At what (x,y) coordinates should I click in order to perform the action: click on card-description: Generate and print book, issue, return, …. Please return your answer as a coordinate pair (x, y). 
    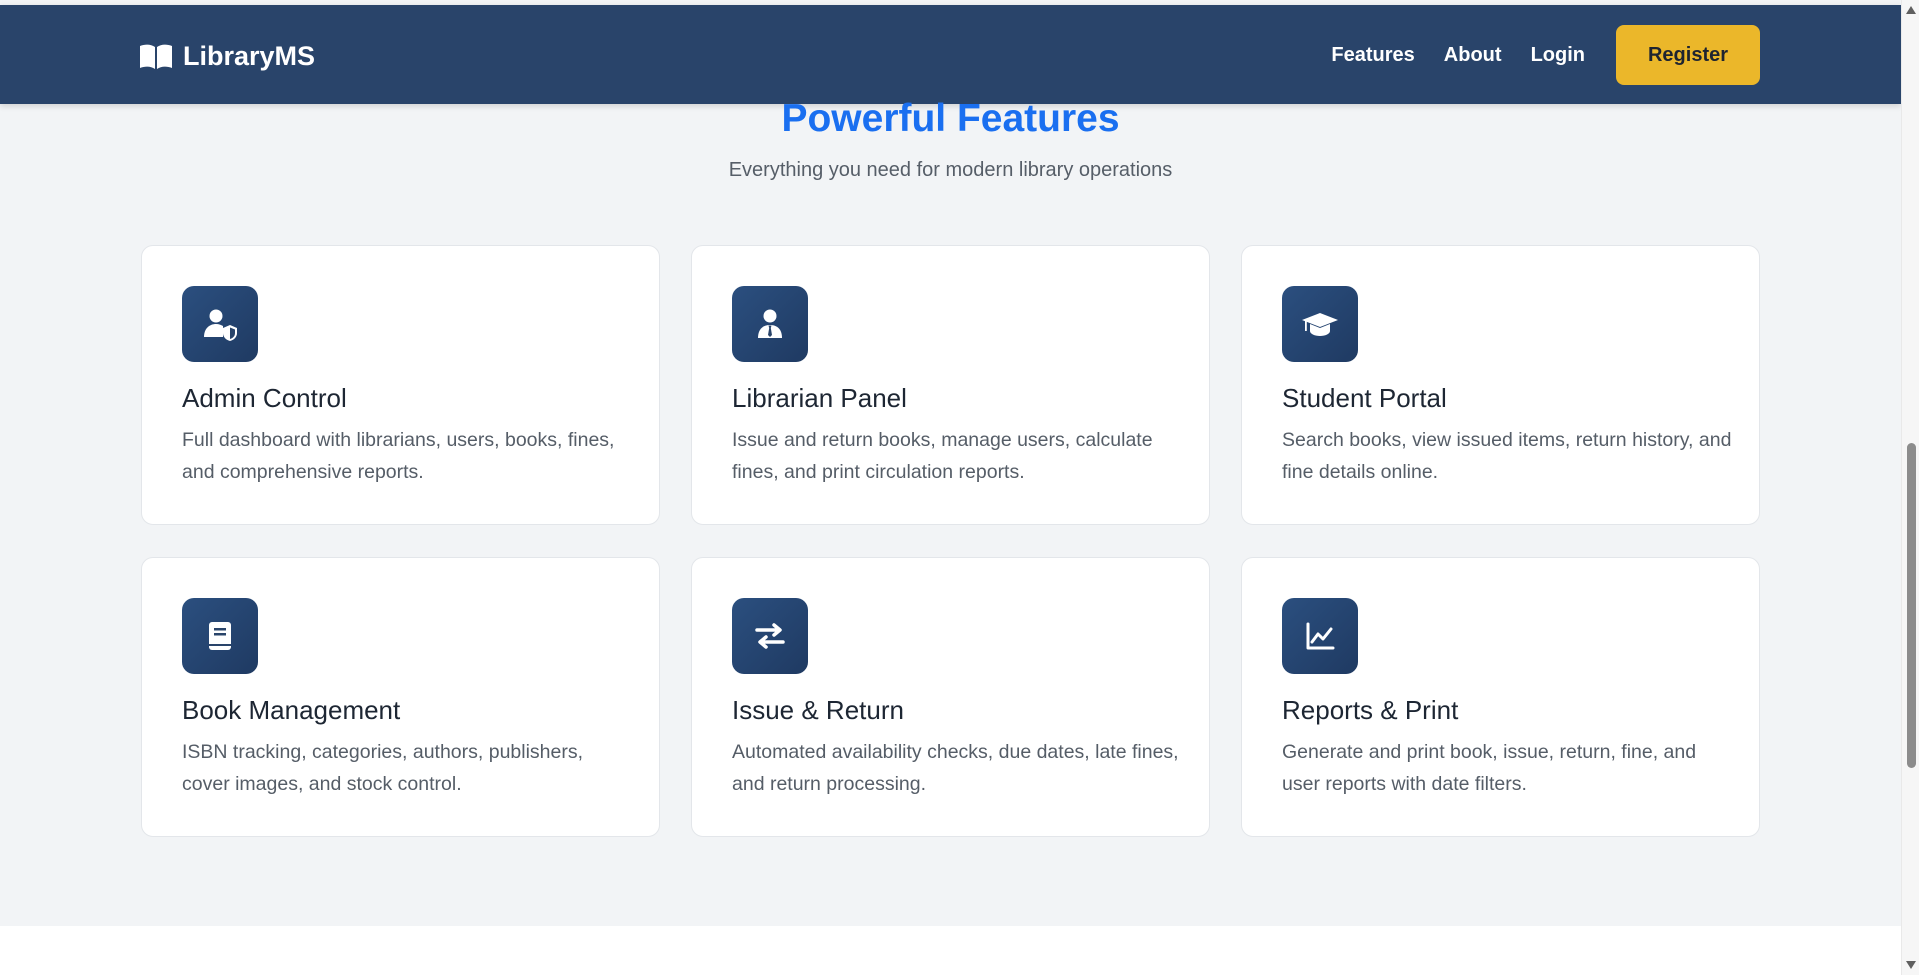
    Looking at the image, I should click on (1489, 768).